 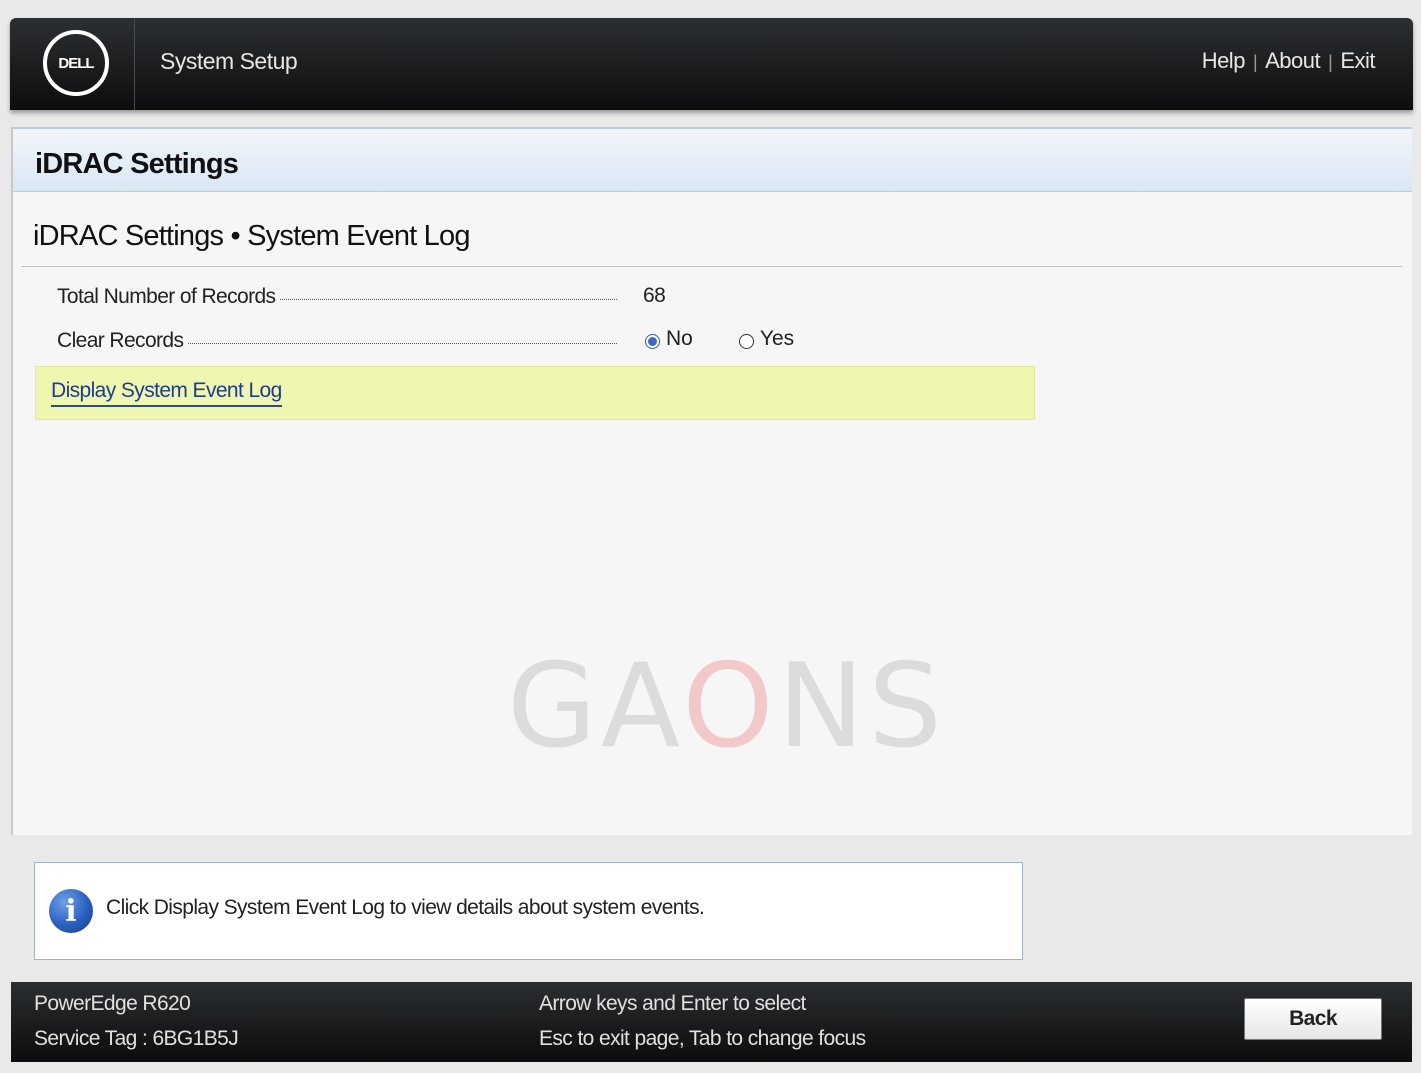 I want to click on app-title: System Setup, so click(x=229, y=61).